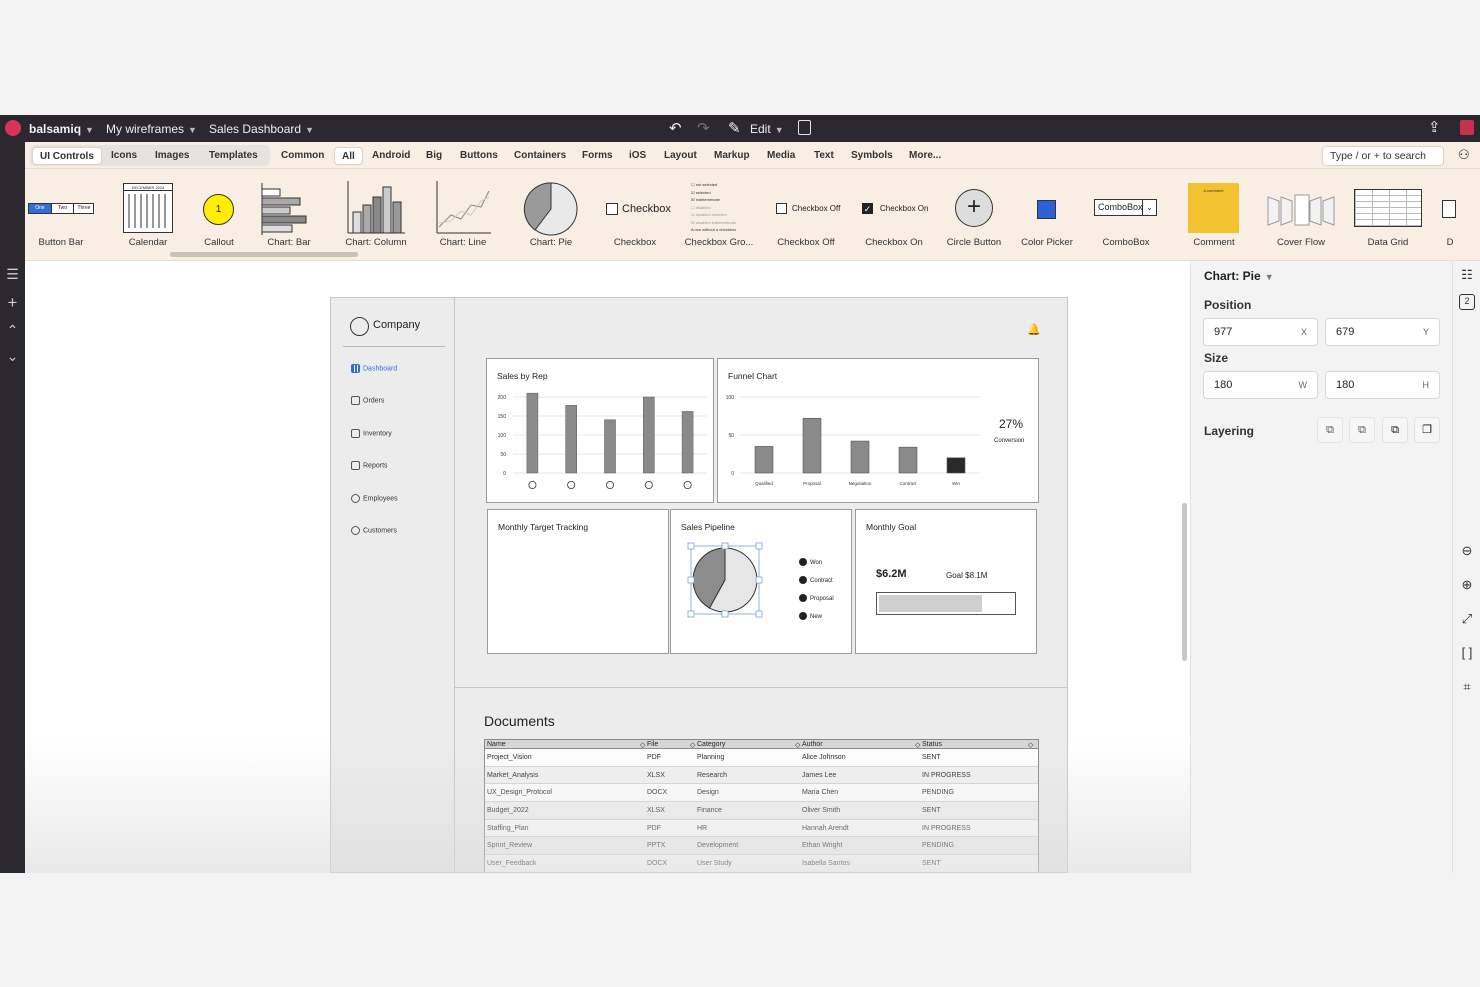  I want to click on width-field: 180 W, so click(1260, 385).